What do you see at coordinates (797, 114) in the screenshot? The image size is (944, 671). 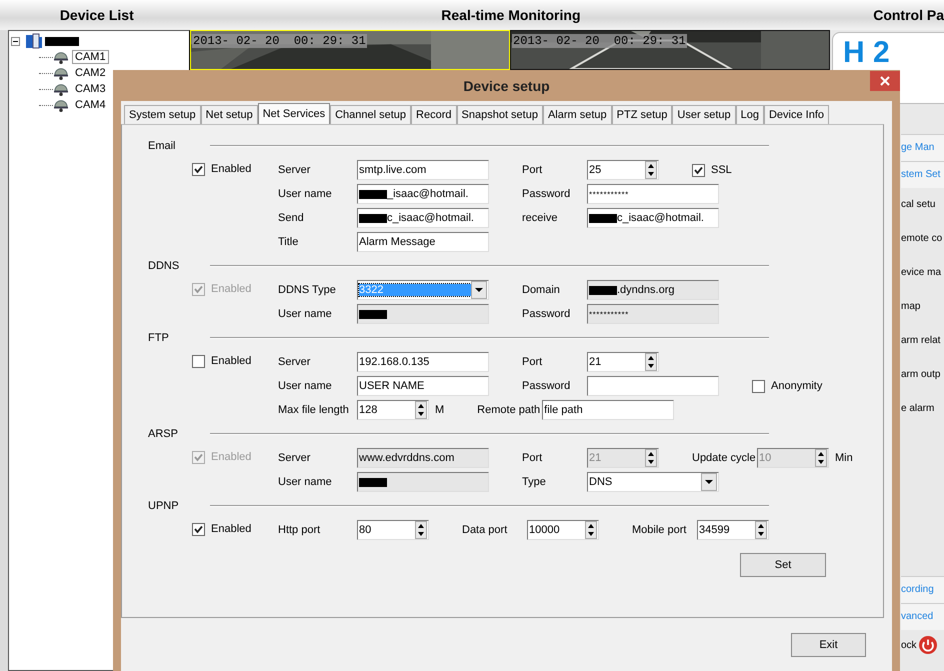 I see `tab: Device Info` at bounding box center [797, 114].